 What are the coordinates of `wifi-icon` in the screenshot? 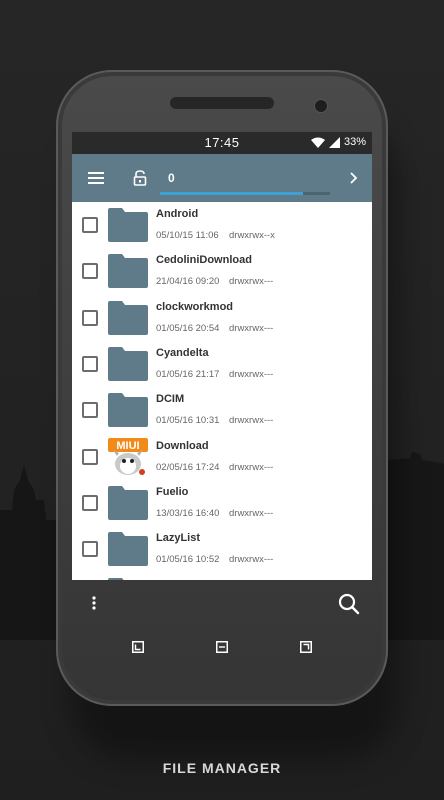 It's located at (317, 142).